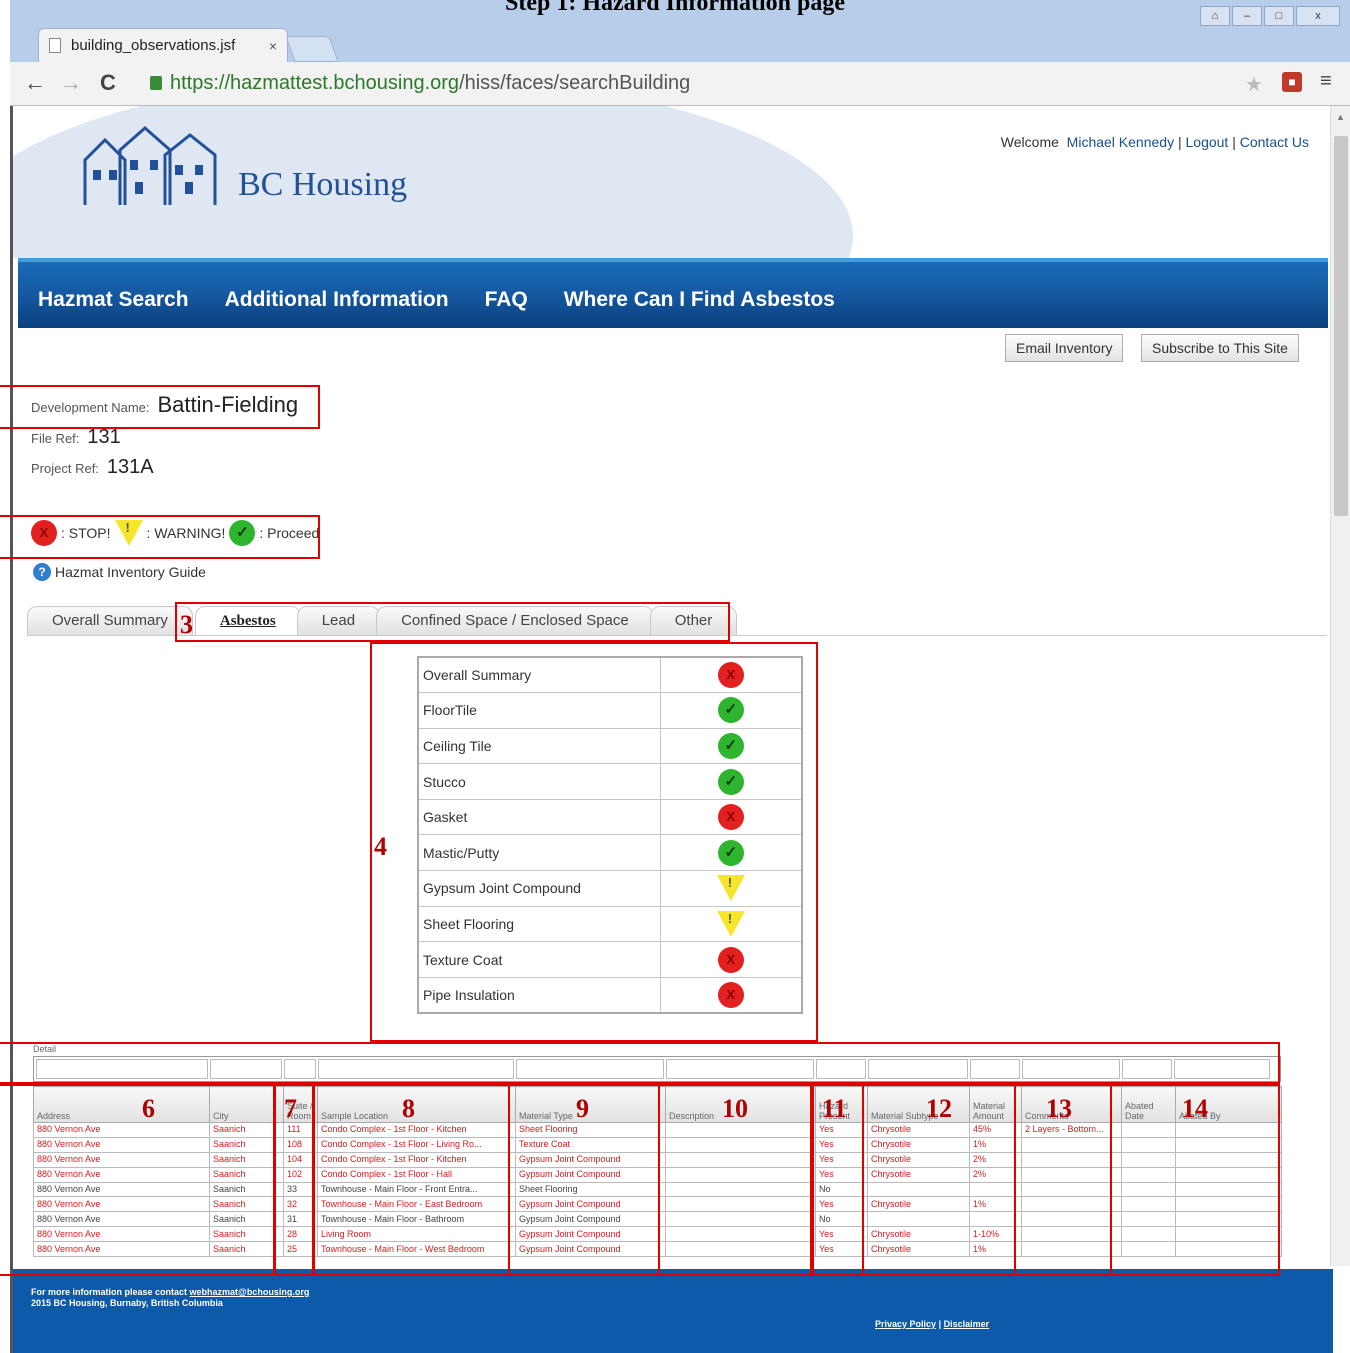 This screenshot has width=1350, height=1353. I want to click on annotation-number: 12, so click(939, 1108).